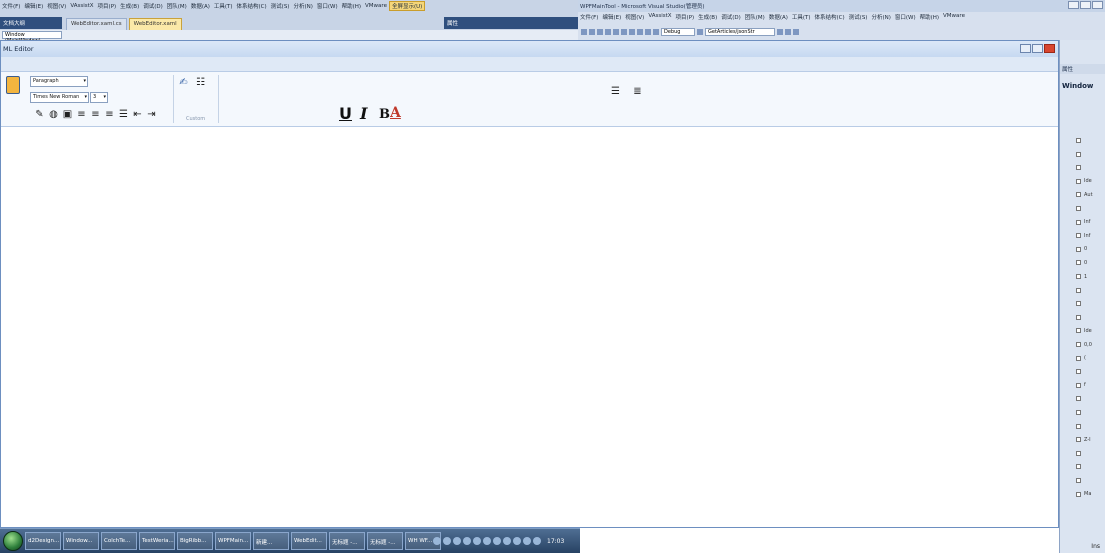 This screenshot has height=553, width=1105. Describe the element at coordinates (637, 91) in the screenshot. I see `justify-icon: ≣` at that location.